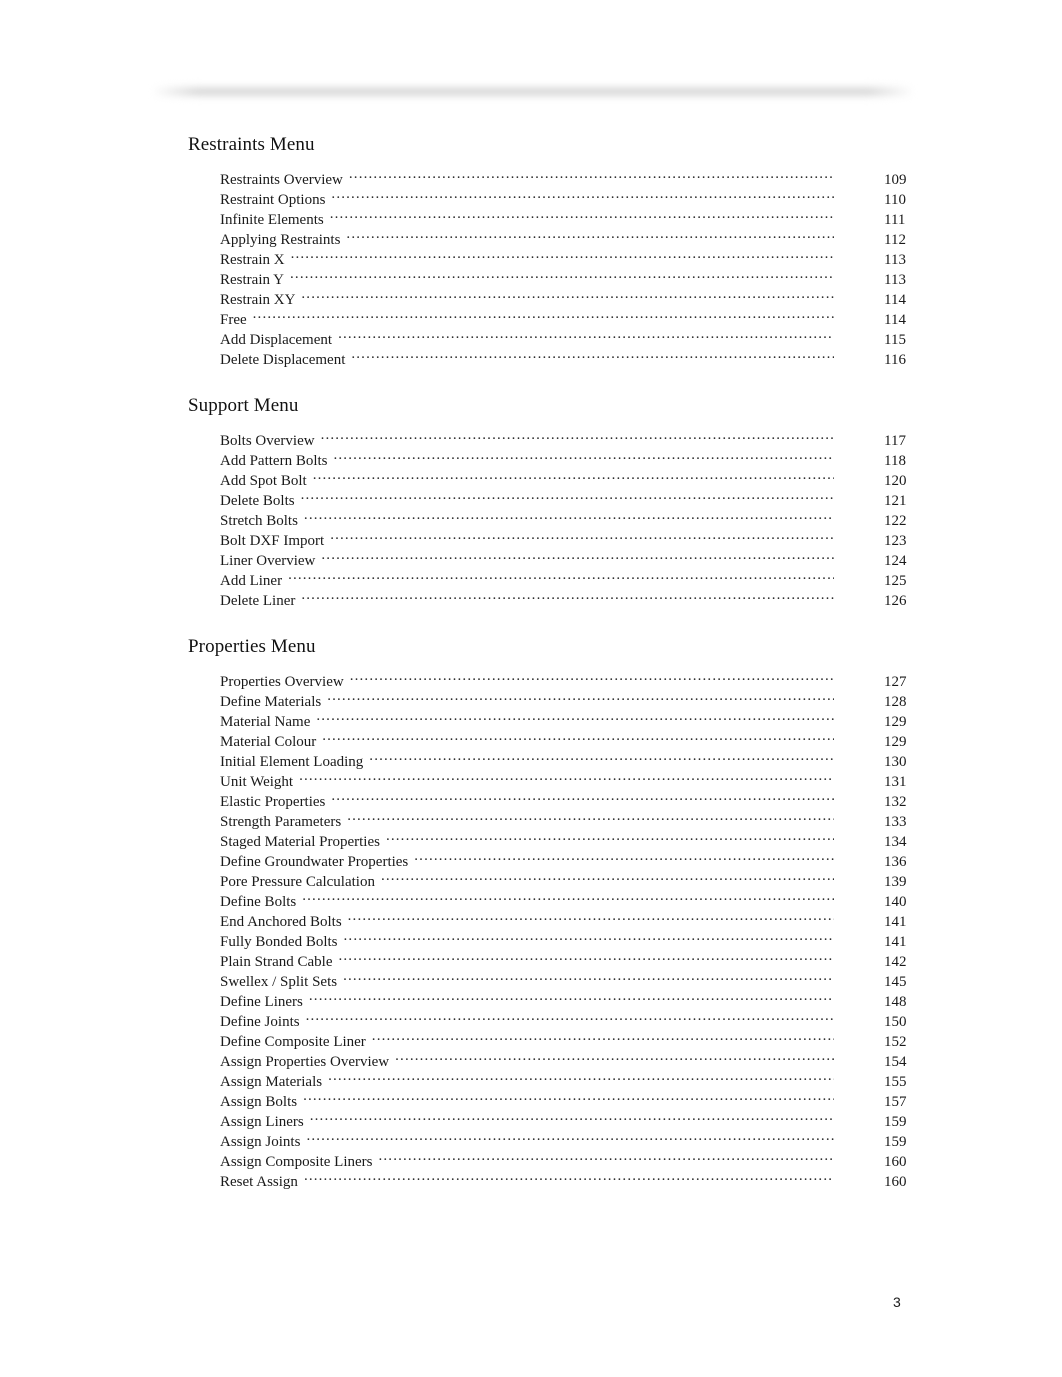  I want to click on toc-entry: Unit Weight 131, so click(574, 778).